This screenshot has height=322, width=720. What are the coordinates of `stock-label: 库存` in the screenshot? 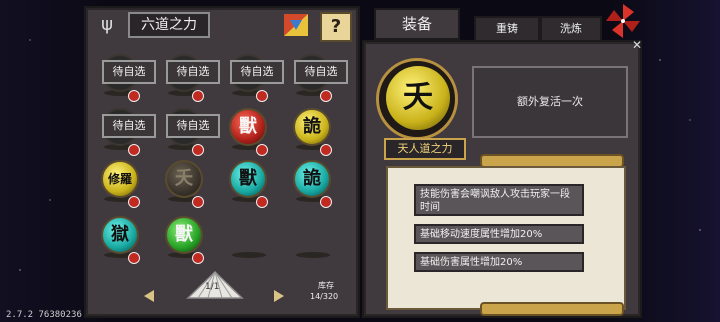 It's located at (326, 285).